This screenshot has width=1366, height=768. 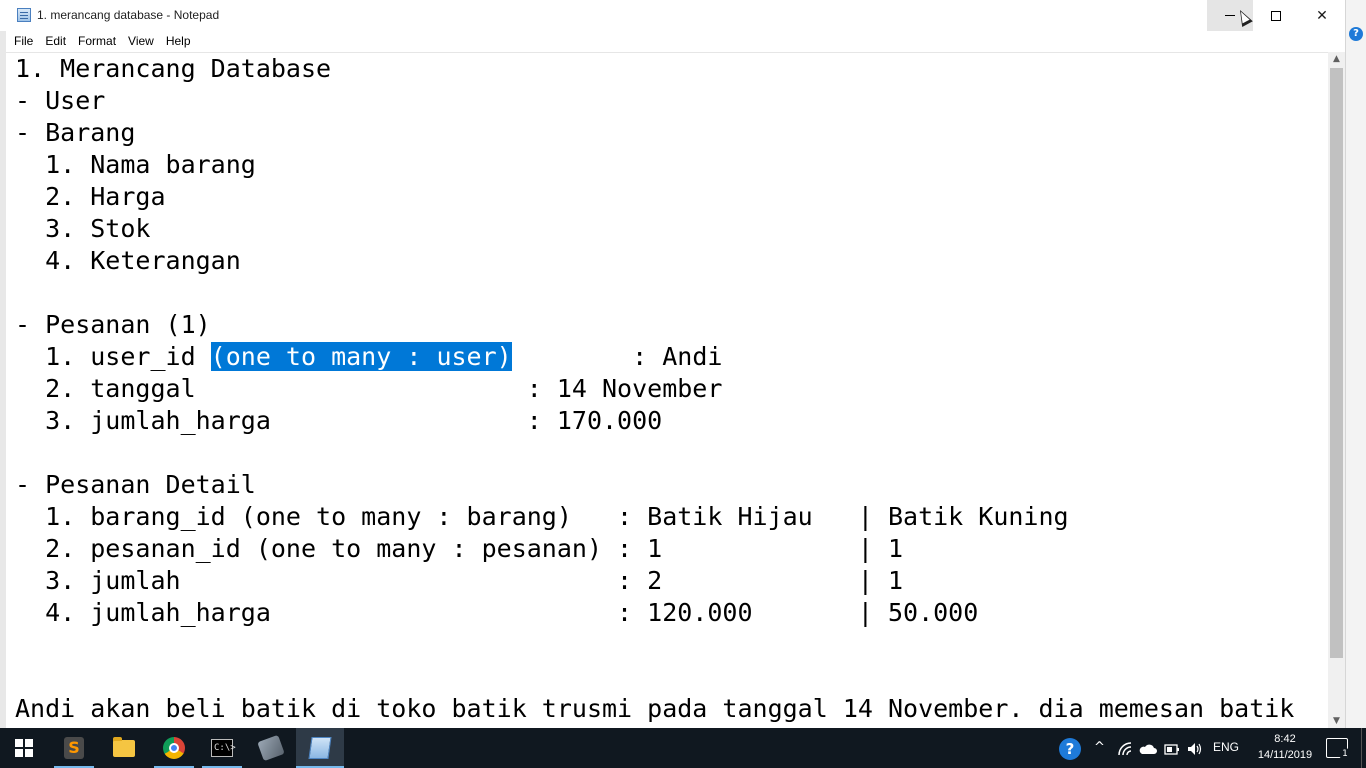 What do you see at coordinates (1336, 363) in the screenshot?
I see `scroll-thumb` at bounding box center [1336, 363].